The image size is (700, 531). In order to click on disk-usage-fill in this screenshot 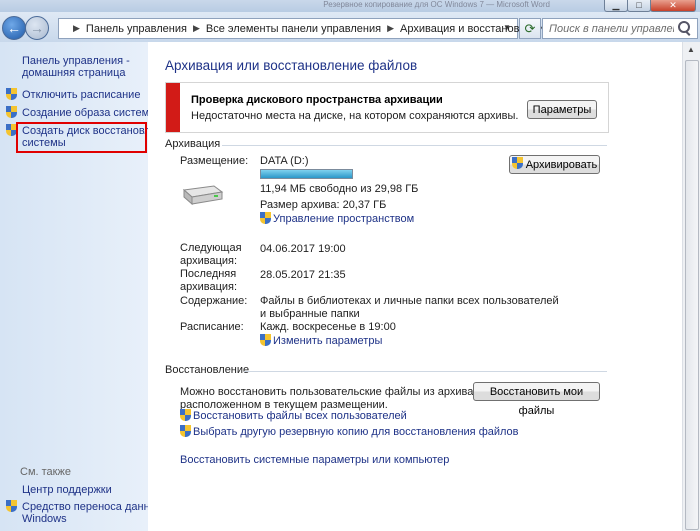, I will do `click(306, 174)`.